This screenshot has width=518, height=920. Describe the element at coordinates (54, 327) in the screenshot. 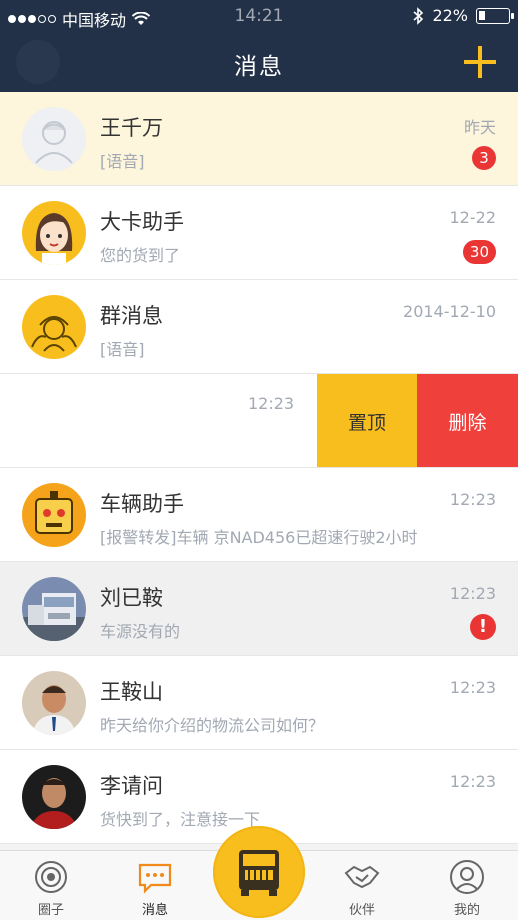

I see `group-avatar` at that location.